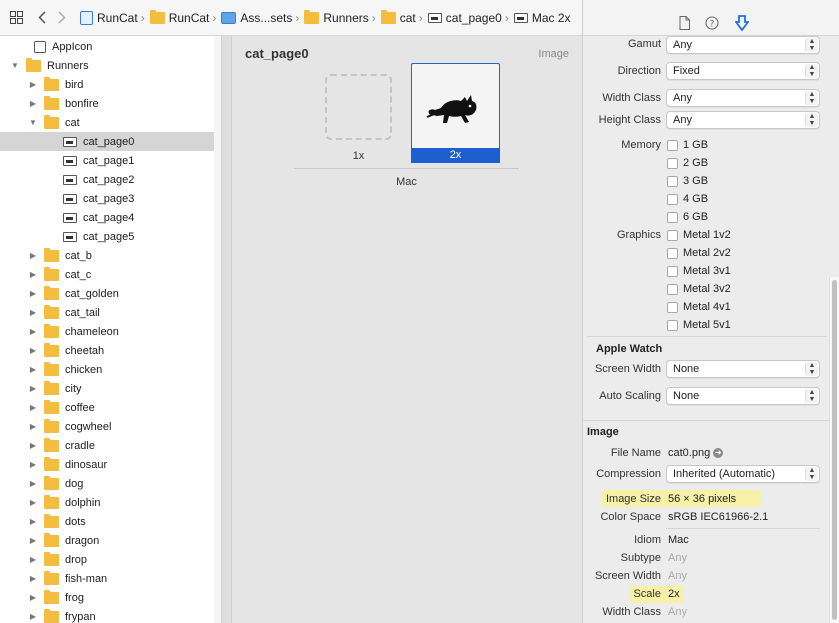 The height and width of the screenshot is (623, 839). Describe the element at coordinates (255, 18) in the screenshot. I see `breadcrumb-assets: Ass...sets` at that location.